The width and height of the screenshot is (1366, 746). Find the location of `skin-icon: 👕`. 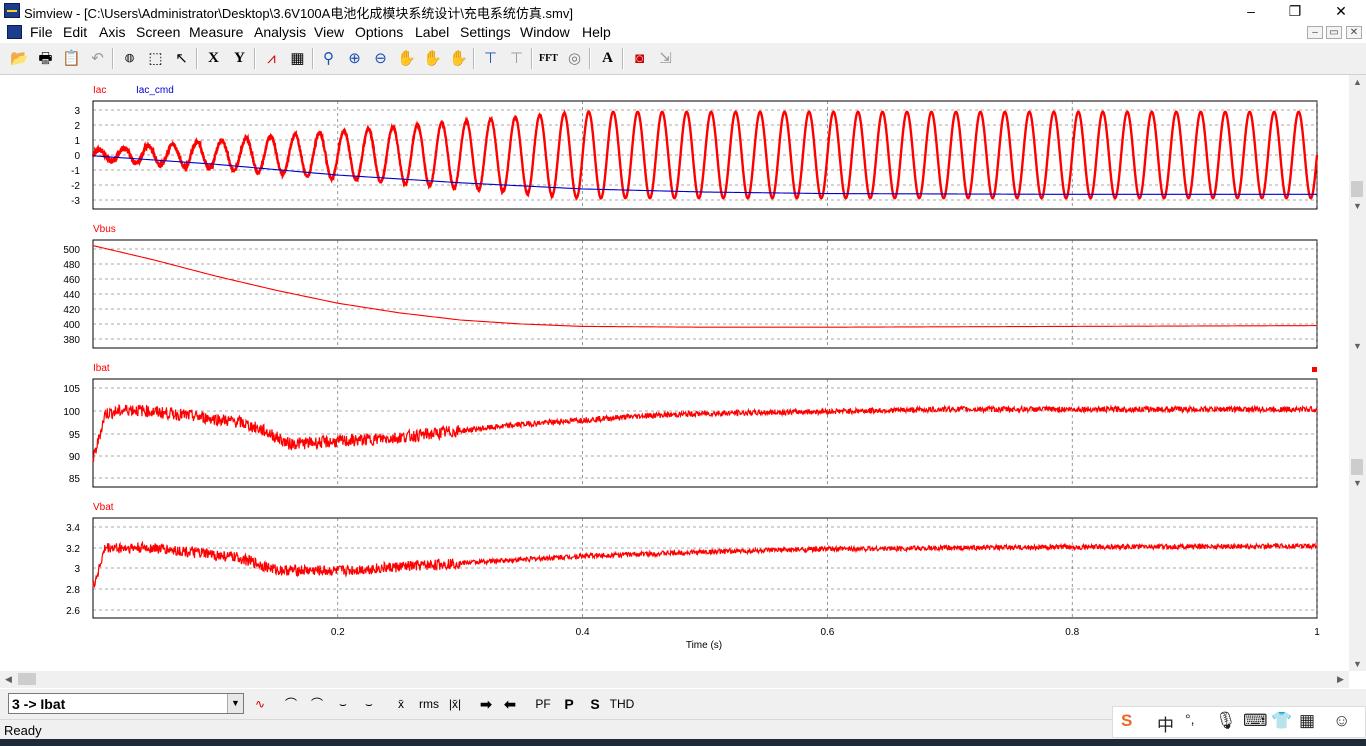

skin-icon: 👕 is located at coordinates (1281, 721).